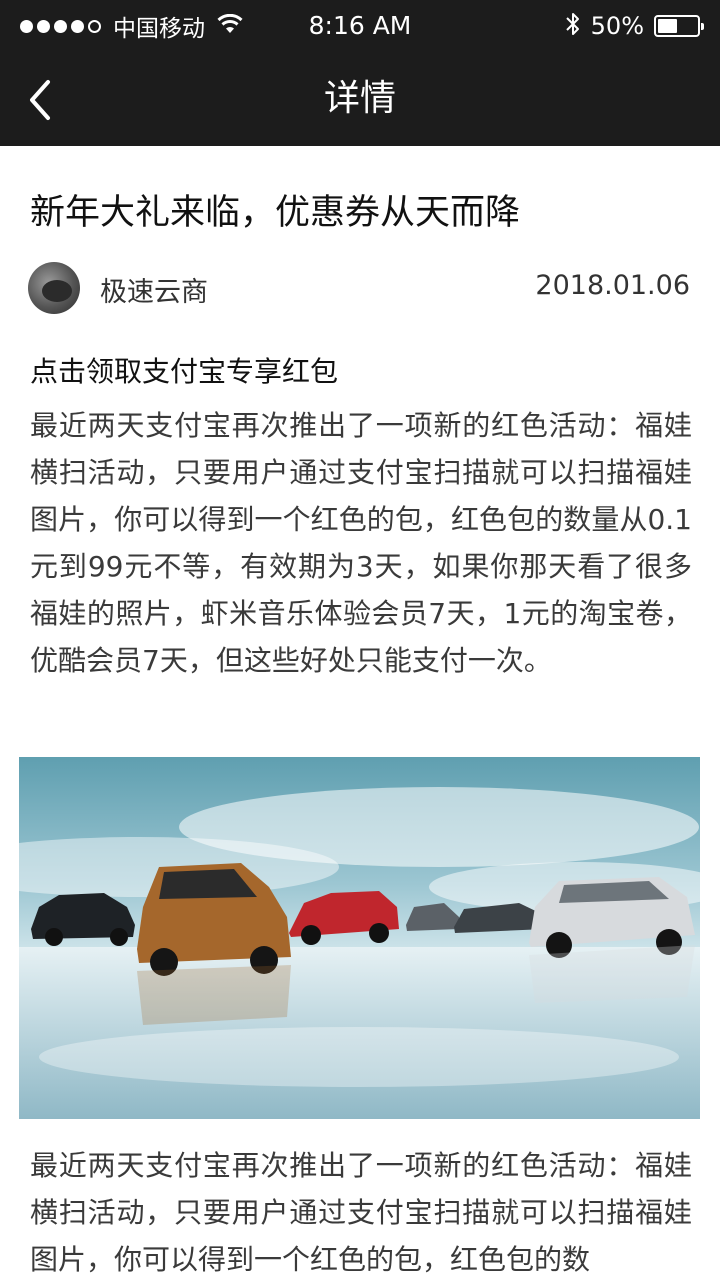 The image size is (720, 1280). What do you see at coordinates (612, 285) in the screenshot?
I see `publish-date: 2018.01.06` at bounding box center [612, 285].